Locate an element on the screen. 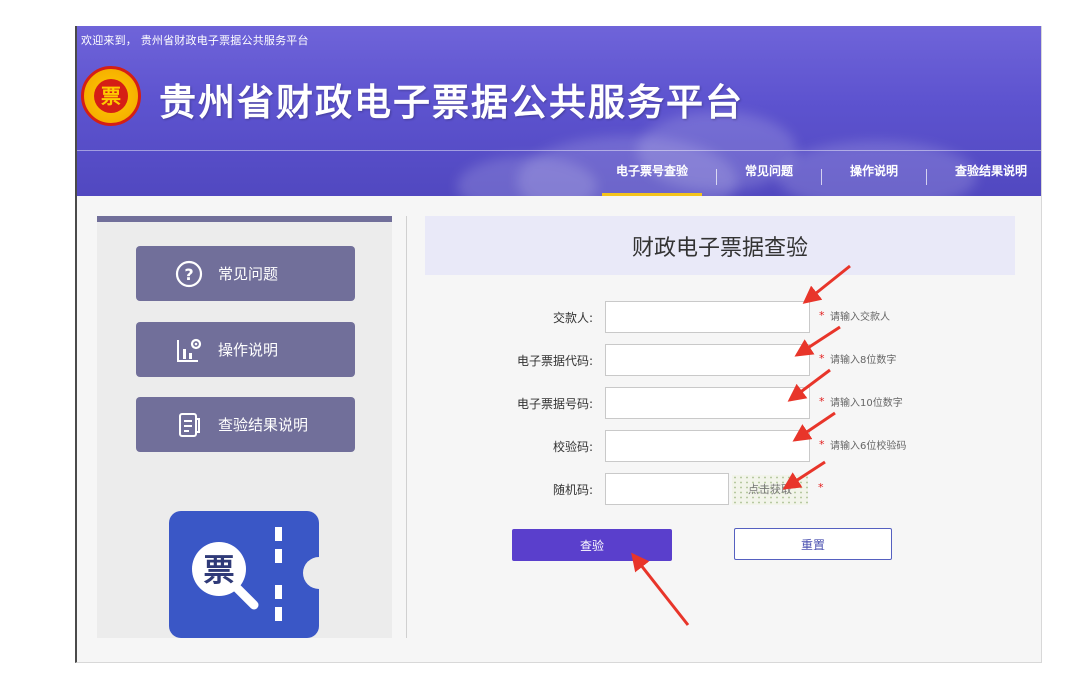 The image size is (1080, 697). captcha-row: 随机码: 点击获取 * is located at coordinates (725, 490).